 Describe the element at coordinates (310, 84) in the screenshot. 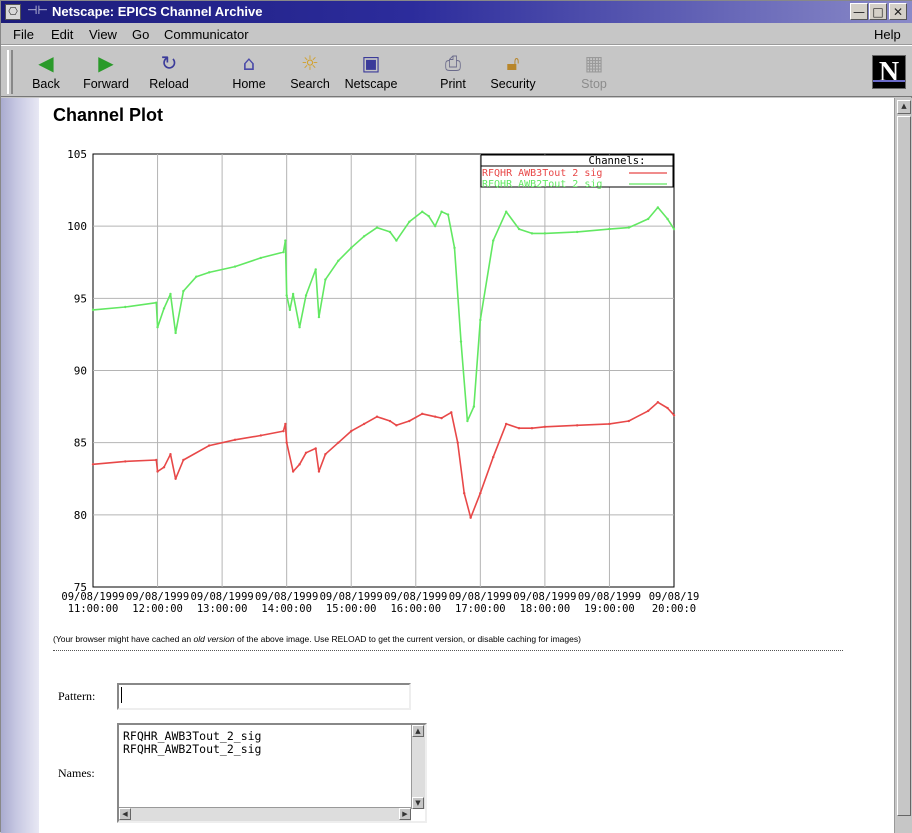

I see `search-label: Search` at that location.